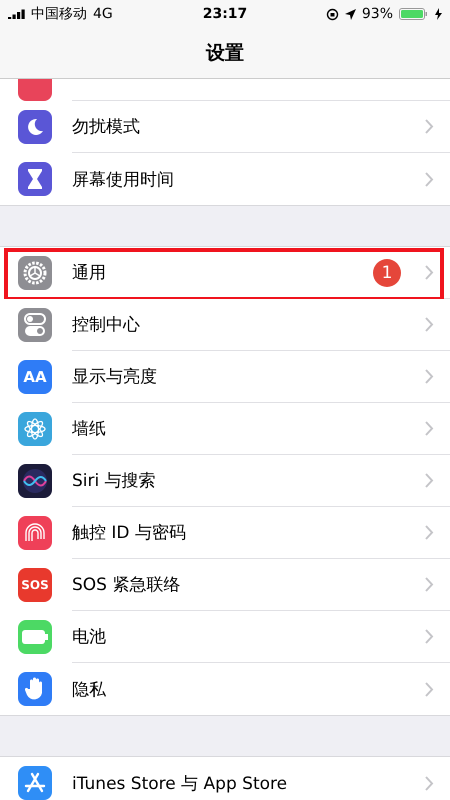  I want to click on settings-row: 通用 1, so click(225, 273).